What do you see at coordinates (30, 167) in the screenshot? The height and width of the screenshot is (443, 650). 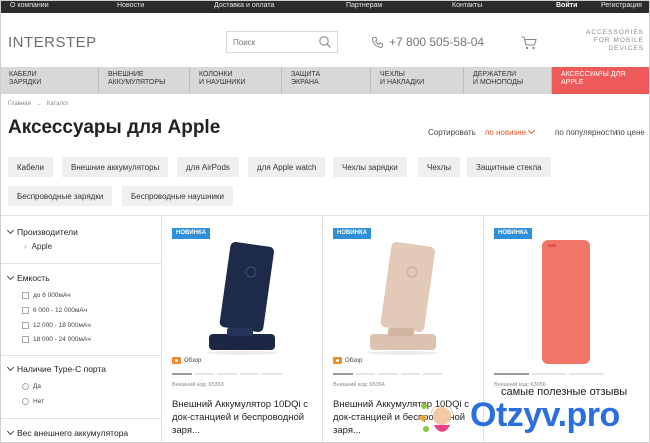 I see `chip-cables: Кабели` at bounding box center [30, 167].